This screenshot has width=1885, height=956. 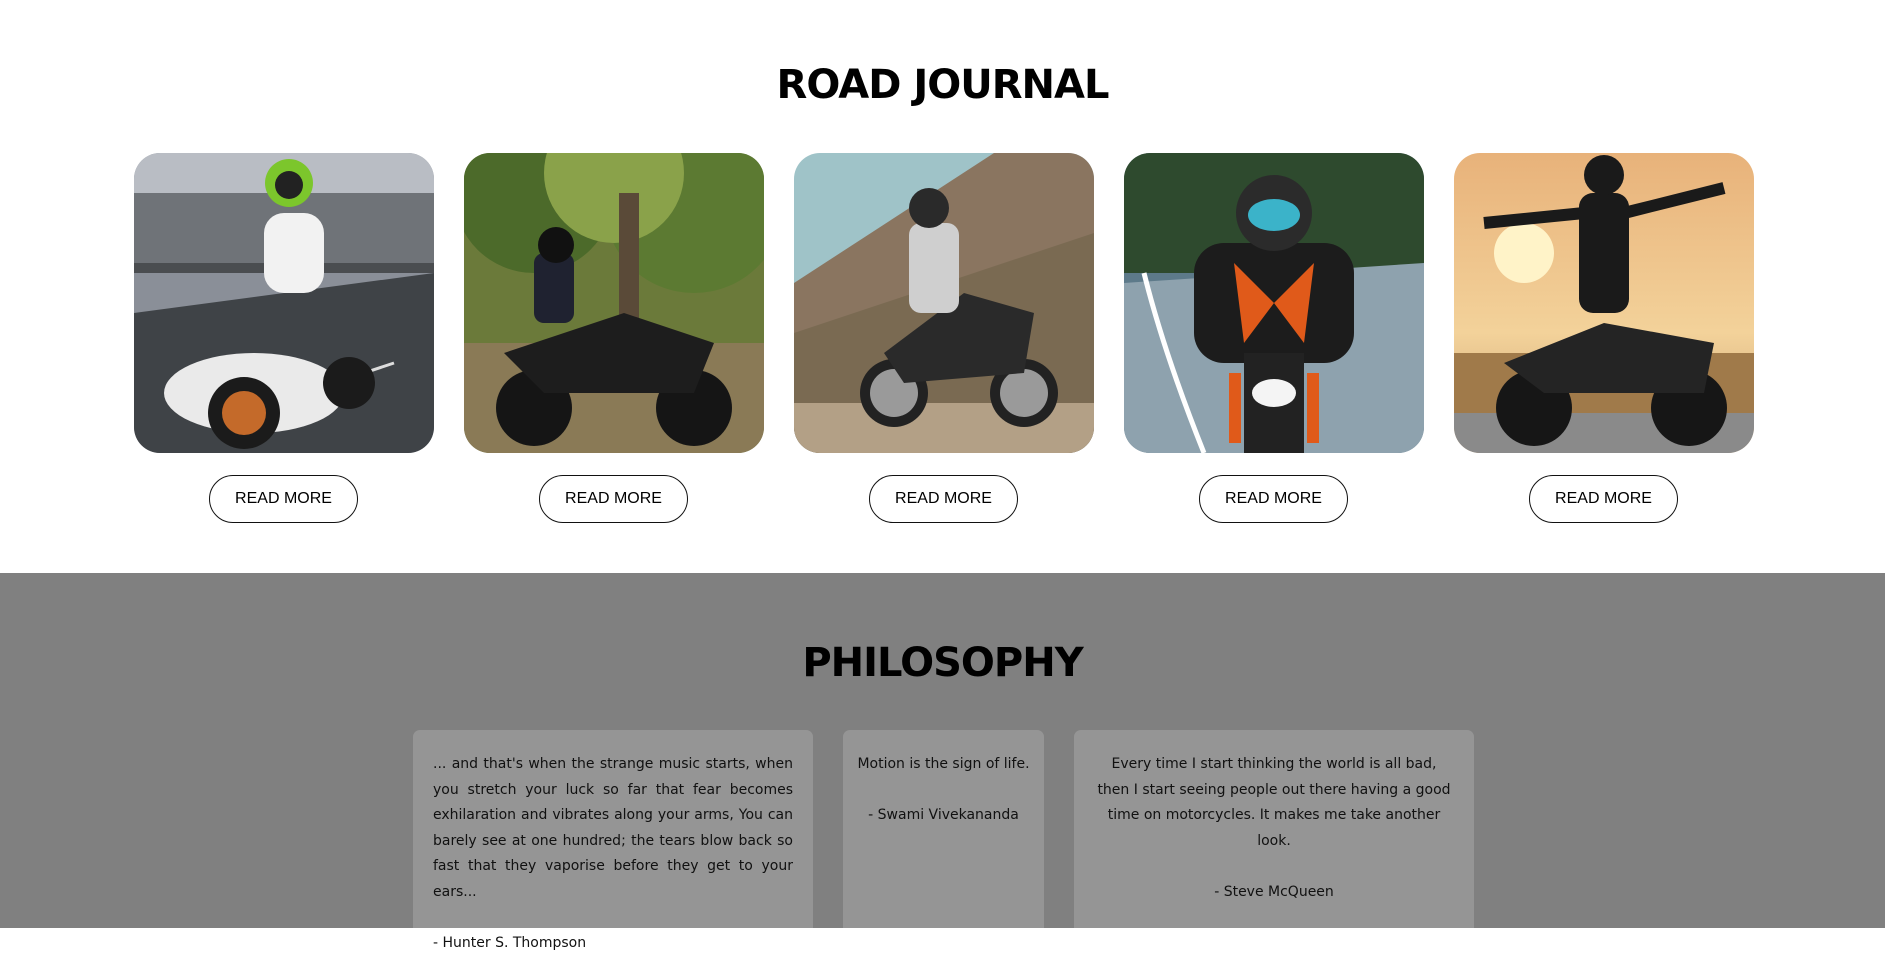 I want to click on rider-on-orange-naked-bike-road-photo, so click(x=1274, y=303).